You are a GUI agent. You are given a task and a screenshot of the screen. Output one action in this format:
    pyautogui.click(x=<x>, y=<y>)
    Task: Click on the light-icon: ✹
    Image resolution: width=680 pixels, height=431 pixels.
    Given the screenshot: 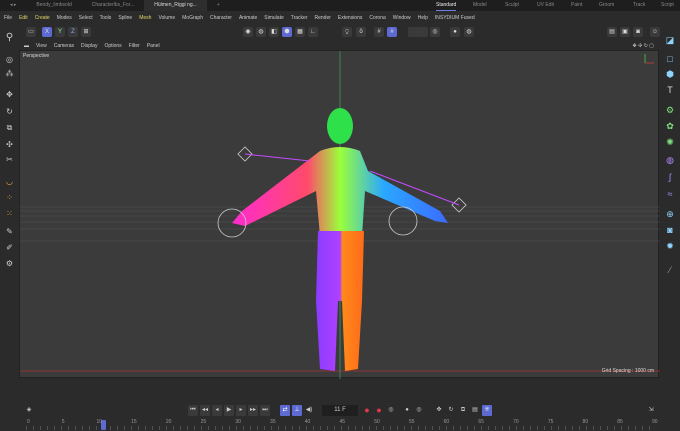 What is the action you would take?
    pyautogui.click(x=670, y=246)
    